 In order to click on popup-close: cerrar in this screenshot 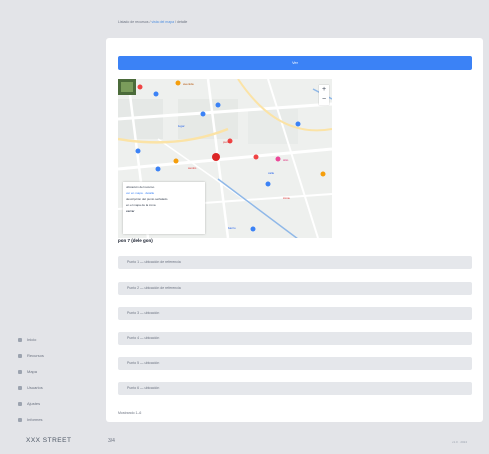, I will do `click(164, 211)`.